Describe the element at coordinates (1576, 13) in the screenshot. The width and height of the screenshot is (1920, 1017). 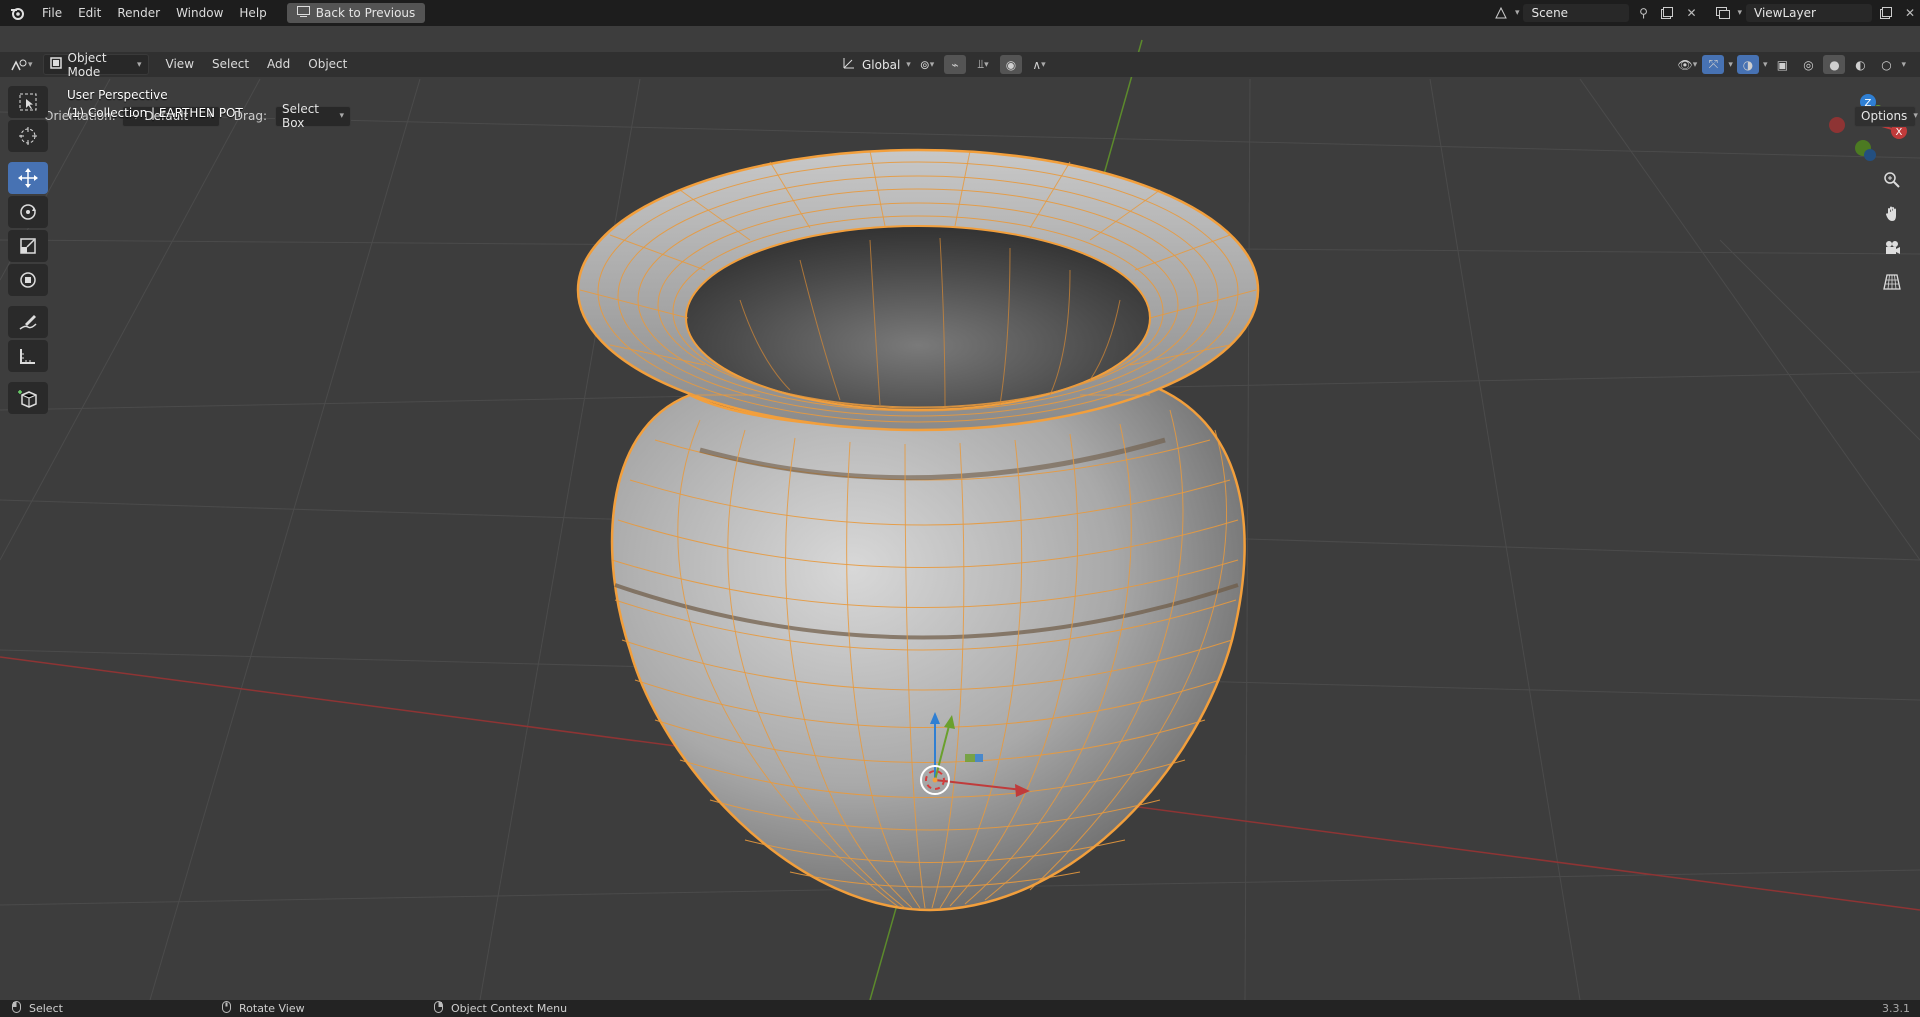
I see `scene-name-field: Scene` at that location.